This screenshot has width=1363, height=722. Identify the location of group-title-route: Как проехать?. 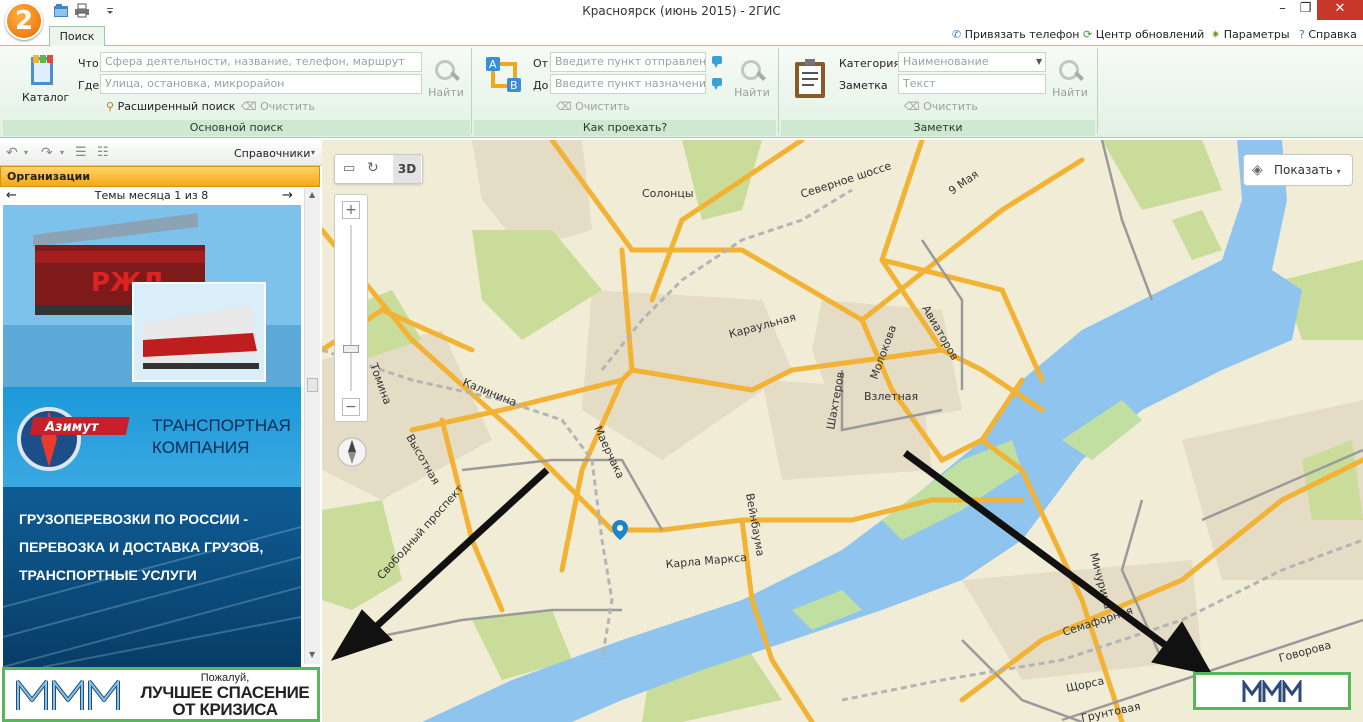
(625, 128).